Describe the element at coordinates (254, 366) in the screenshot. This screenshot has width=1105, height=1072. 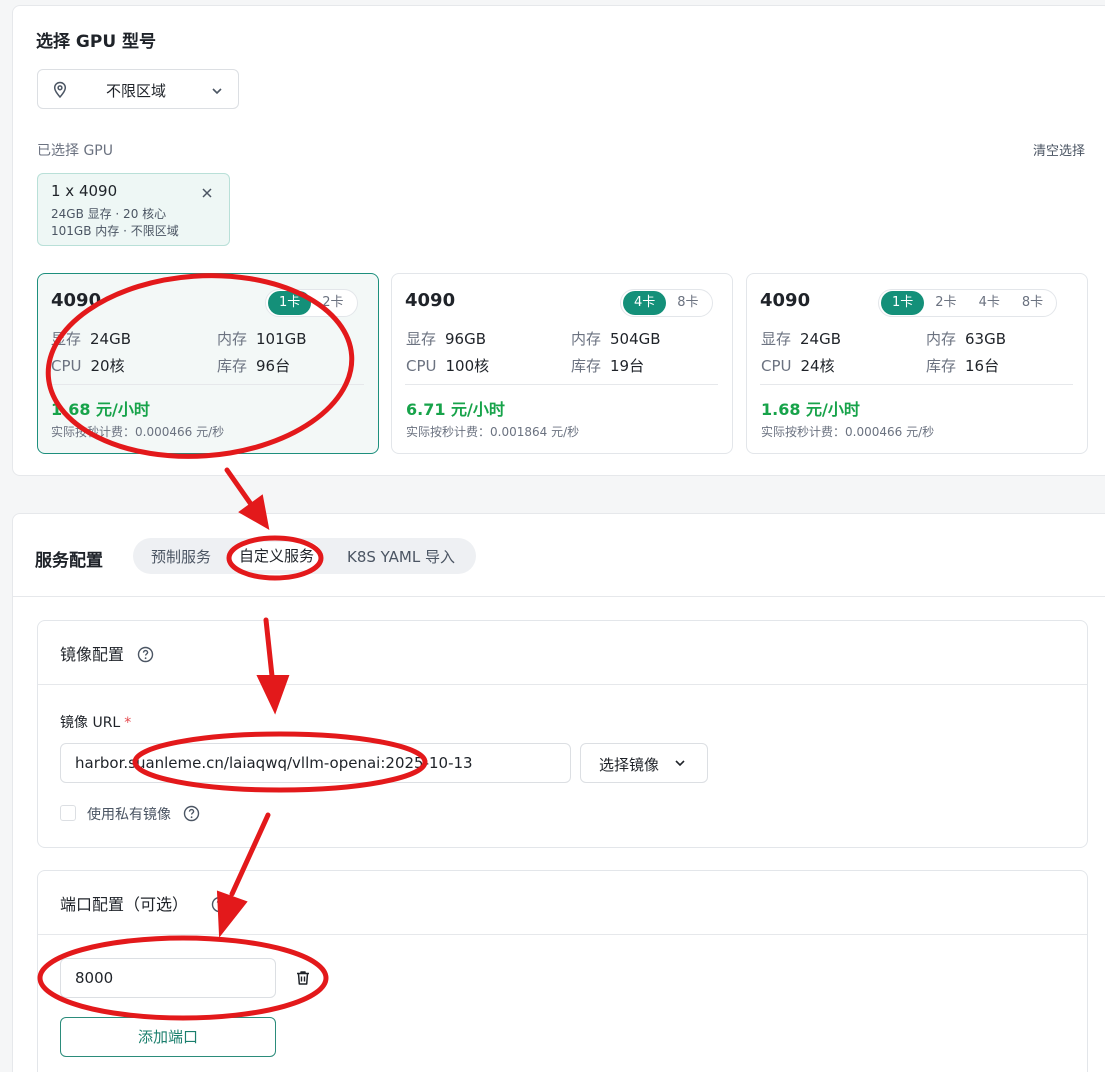
I see `spec-stock: 库存 96台` at that location.